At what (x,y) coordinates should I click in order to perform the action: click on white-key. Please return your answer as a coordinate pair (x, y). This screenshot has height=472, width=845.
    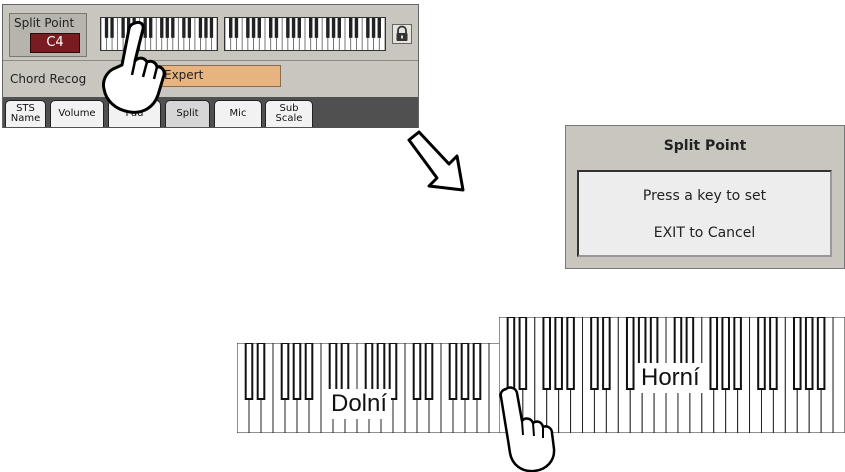
    Looking at the image, I should click on (838, 375).